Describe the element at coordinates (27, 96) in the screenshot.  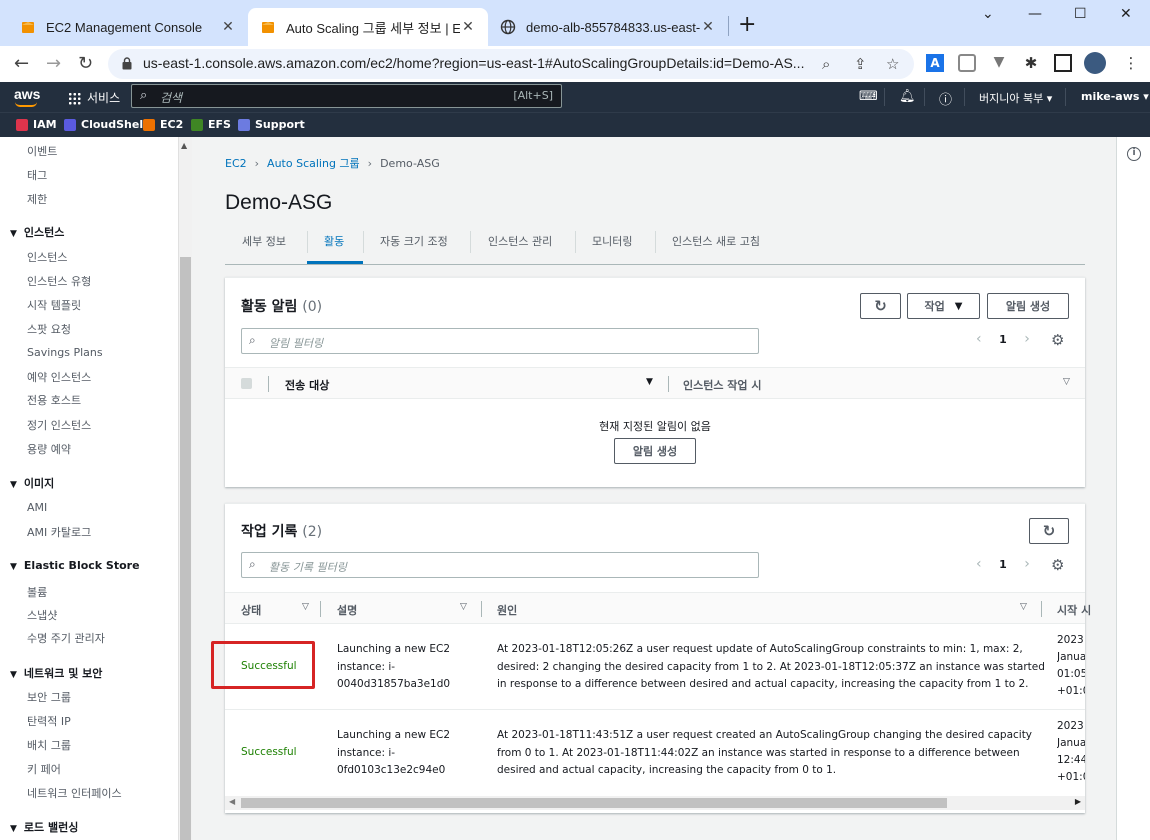
I see `aws-logo: aws` at that location.